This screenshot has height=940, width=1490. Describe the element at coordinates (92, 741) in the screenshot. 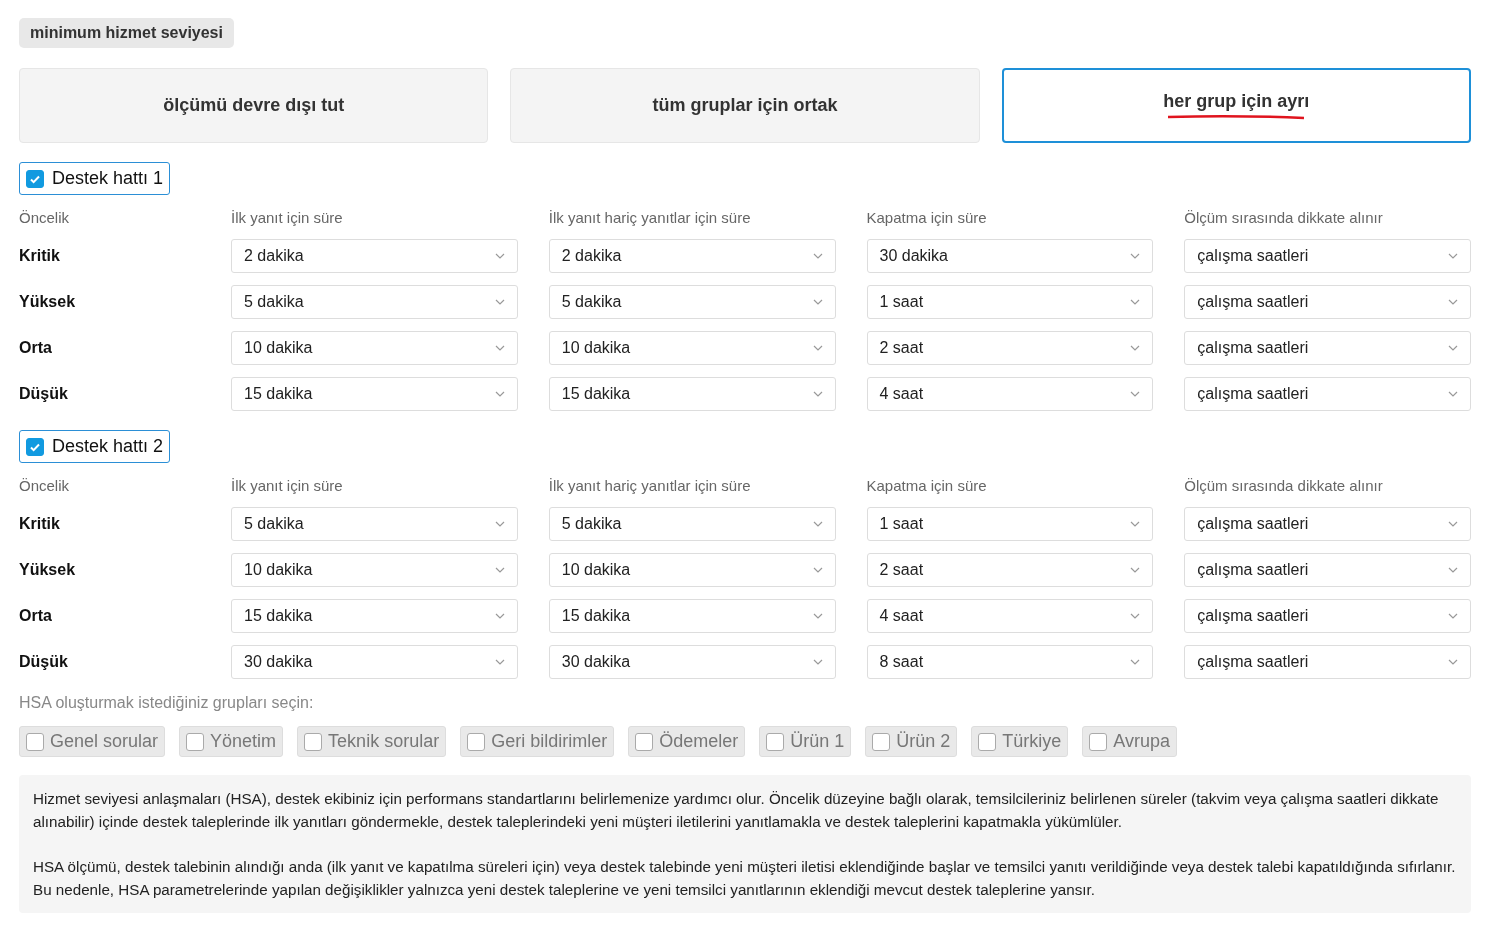

I see `group-option: Genel sorular` at that location.